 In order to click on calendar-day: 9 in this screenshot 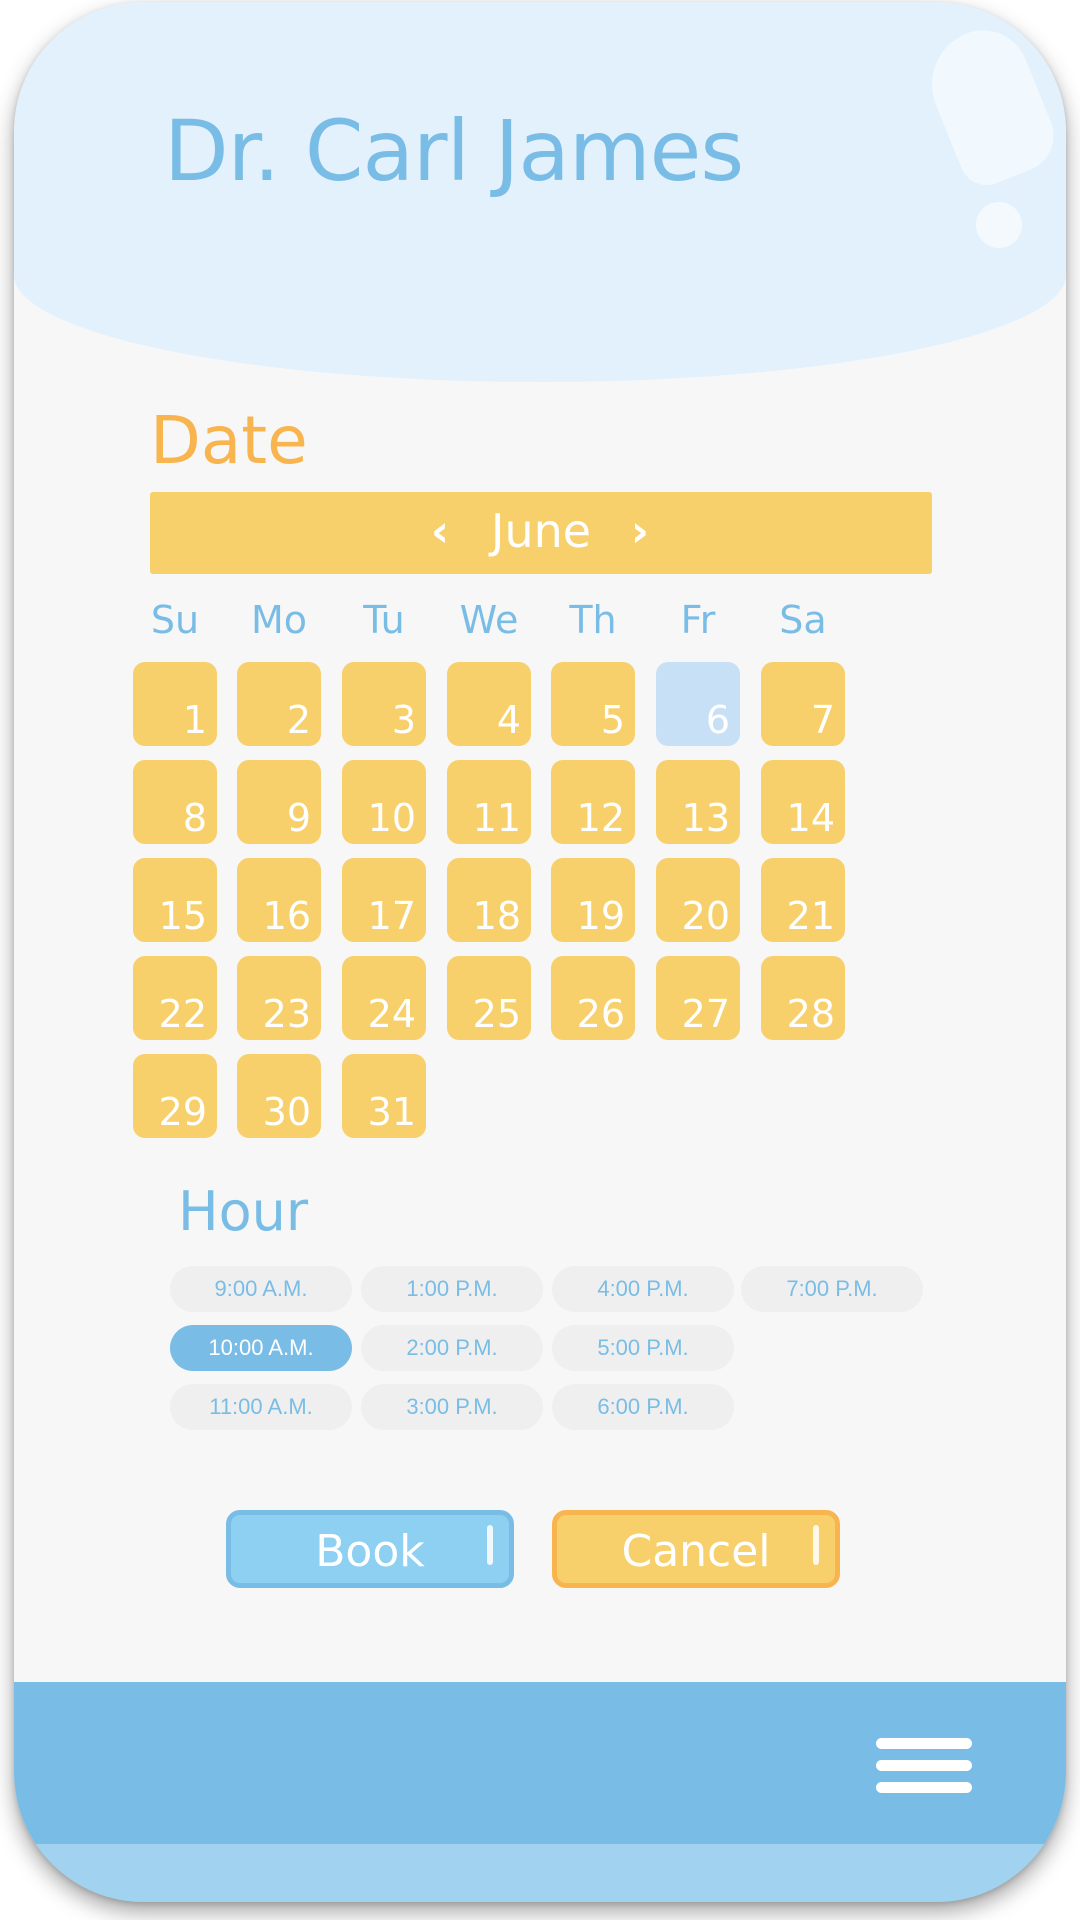, I will do `click(279, 802)`.